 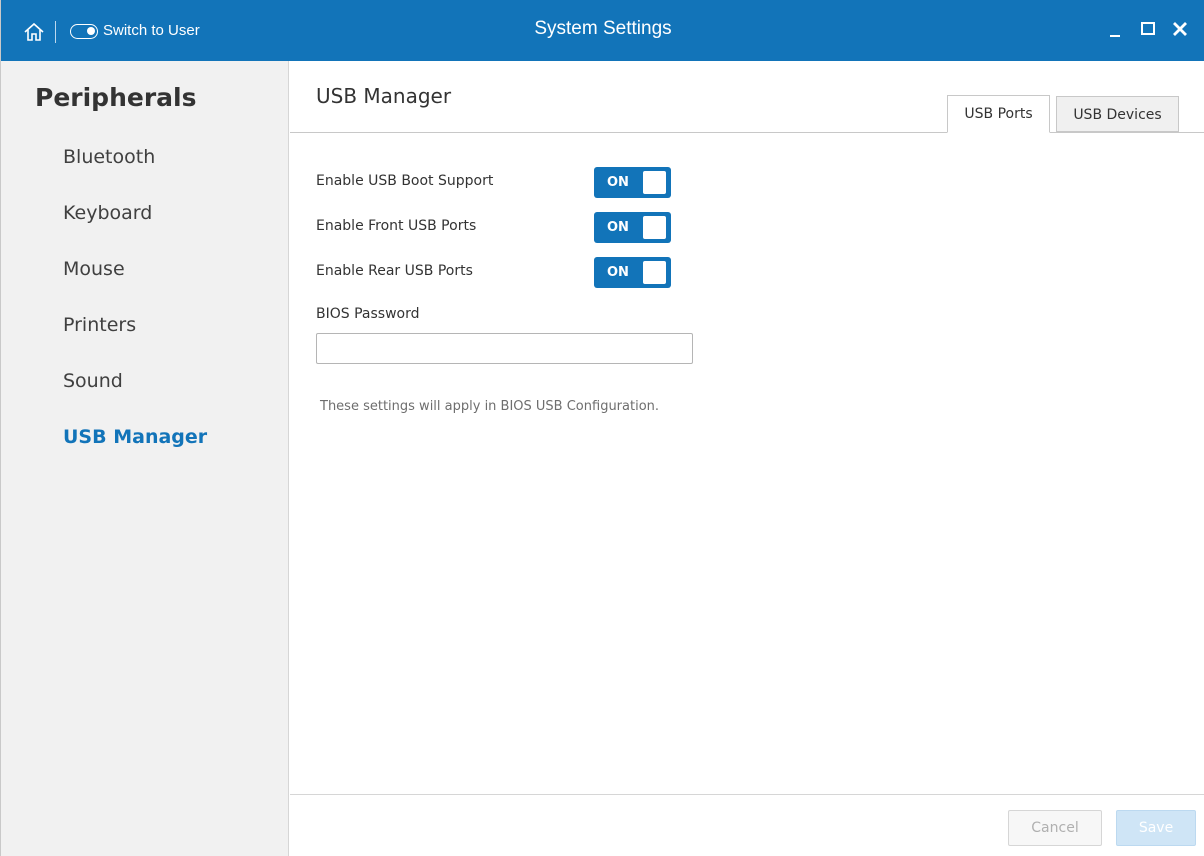 I want to click on usb-boot-label: Enable USB Boot Support, so click(x=405, y=181).